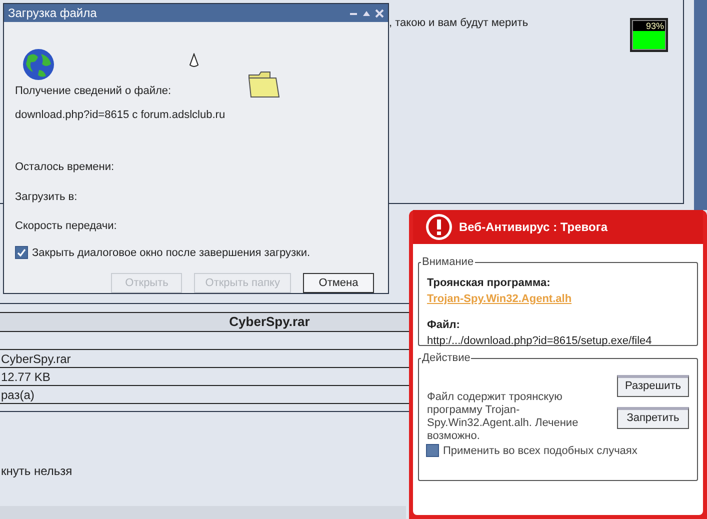 This screenshot has height=519, width=707. I want to click on threat-label: Троянская программа:, so click(489, 283).